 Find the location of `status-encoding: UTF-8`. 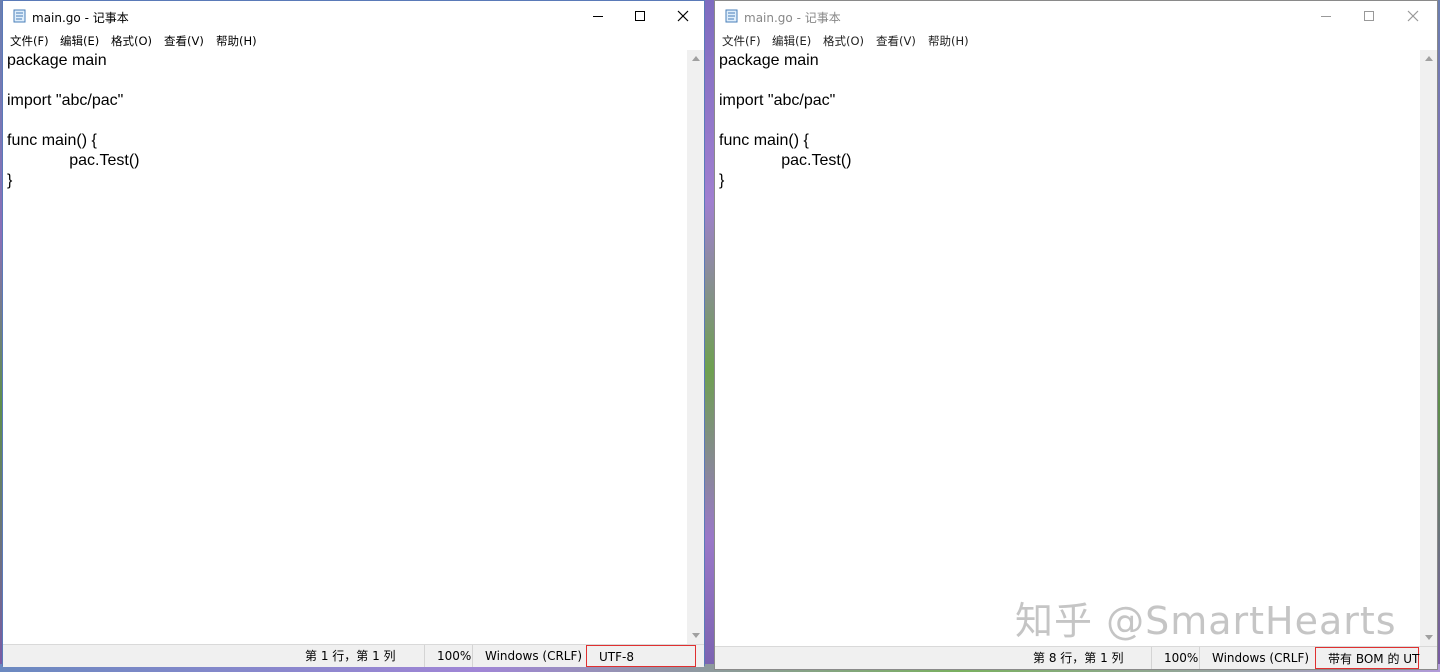

status-encoding: UTF-8 is located at coordinates (641, 656).